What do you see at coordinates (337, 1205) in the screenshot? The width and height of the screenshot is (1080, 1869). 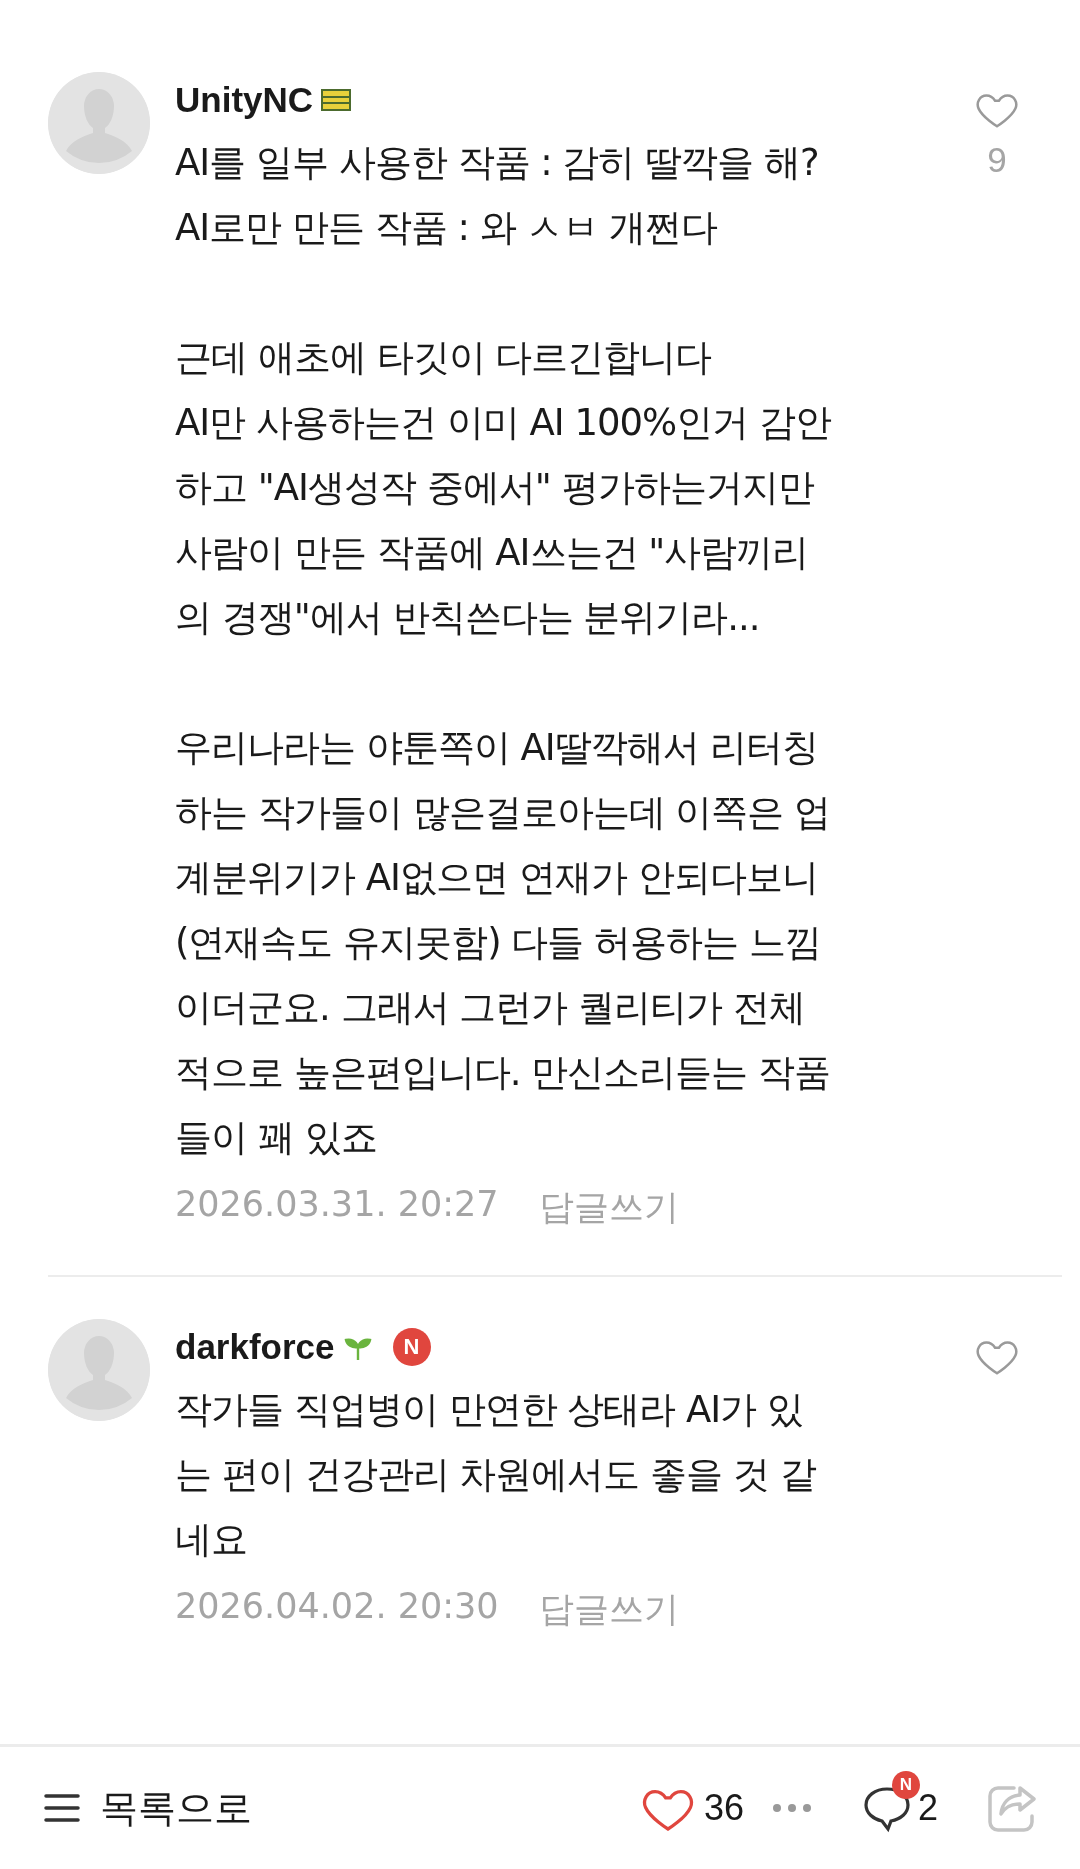 I see `comment-date: 2026.03.31. 20:27` at bounding box center [337, 1205].